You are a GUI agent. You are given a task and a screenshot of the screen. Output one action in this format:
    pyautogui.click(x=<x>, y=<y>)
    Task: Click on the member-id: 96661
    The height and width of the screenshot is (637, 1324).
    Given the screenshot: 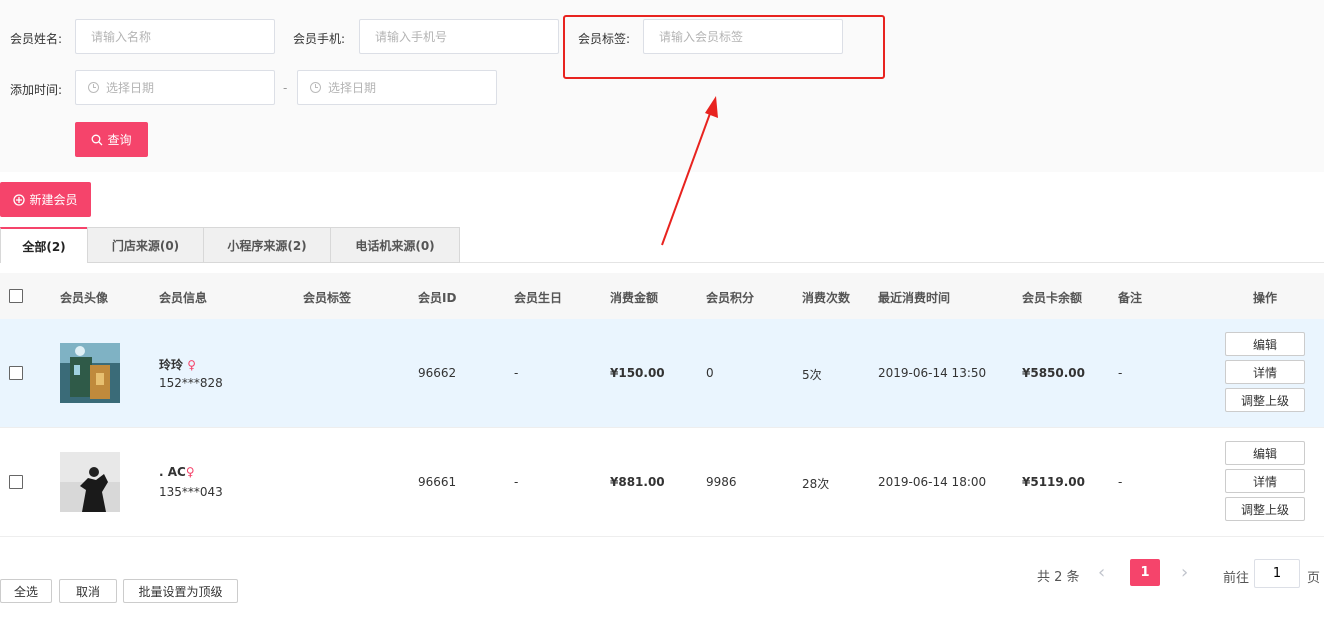 What is the action you would take?
    pyautogui.click(x=437, y=482)
    